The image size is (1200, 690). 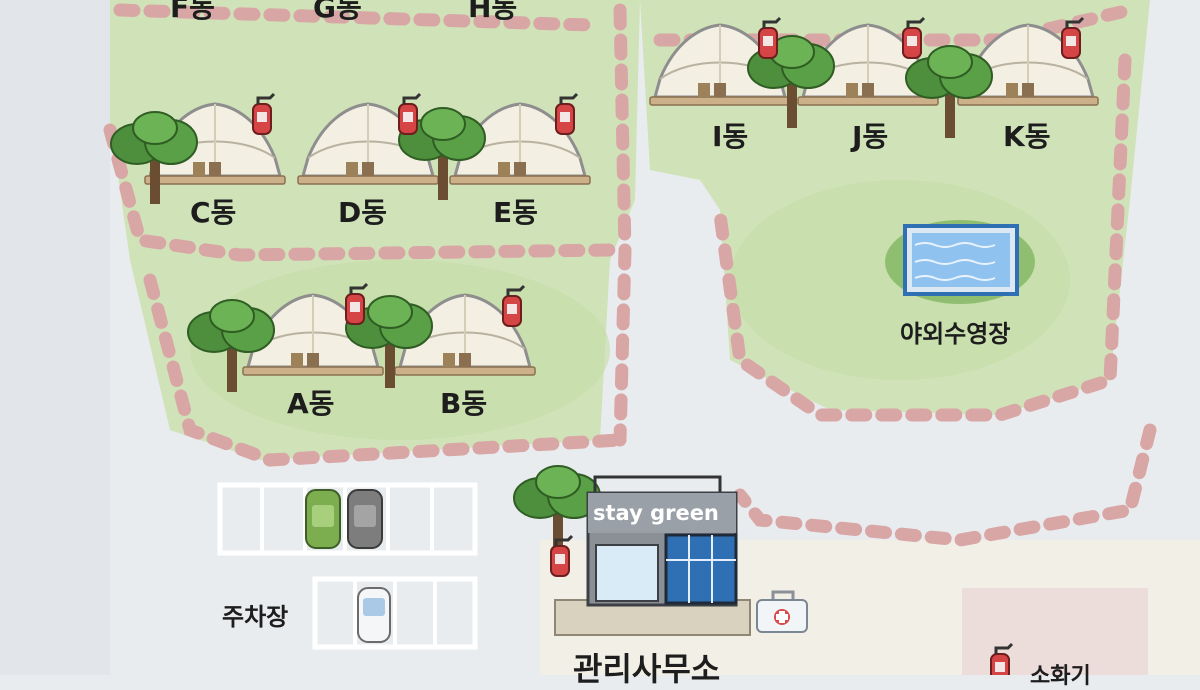 I want to click on pool, so click(x=960, y=262).